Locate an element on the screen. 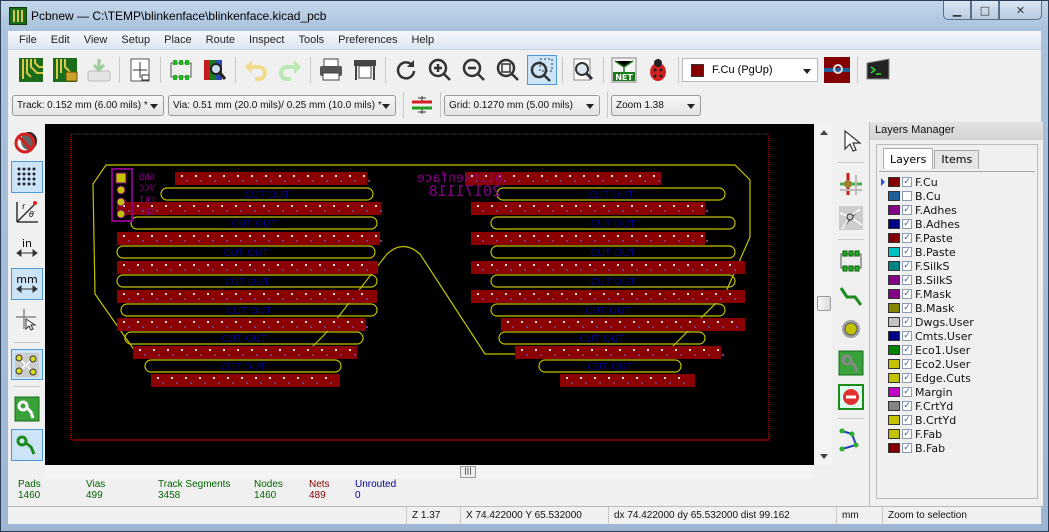 This screenshot has height=532, width=1049. save-board-button is located at coordinates (99, 70).